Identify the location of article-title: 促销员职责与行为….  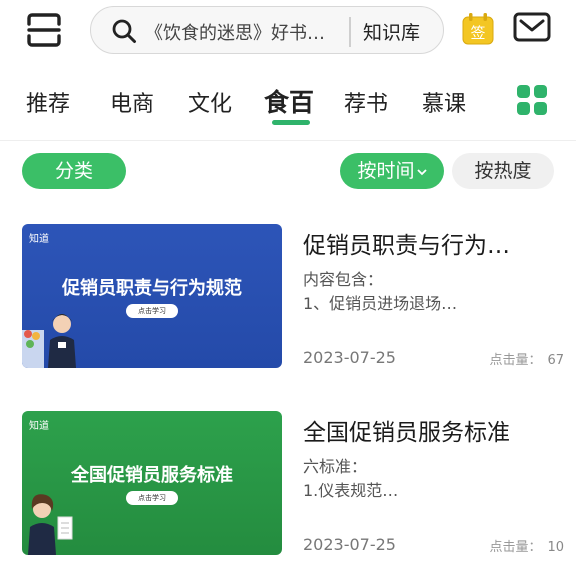
(434, 243).